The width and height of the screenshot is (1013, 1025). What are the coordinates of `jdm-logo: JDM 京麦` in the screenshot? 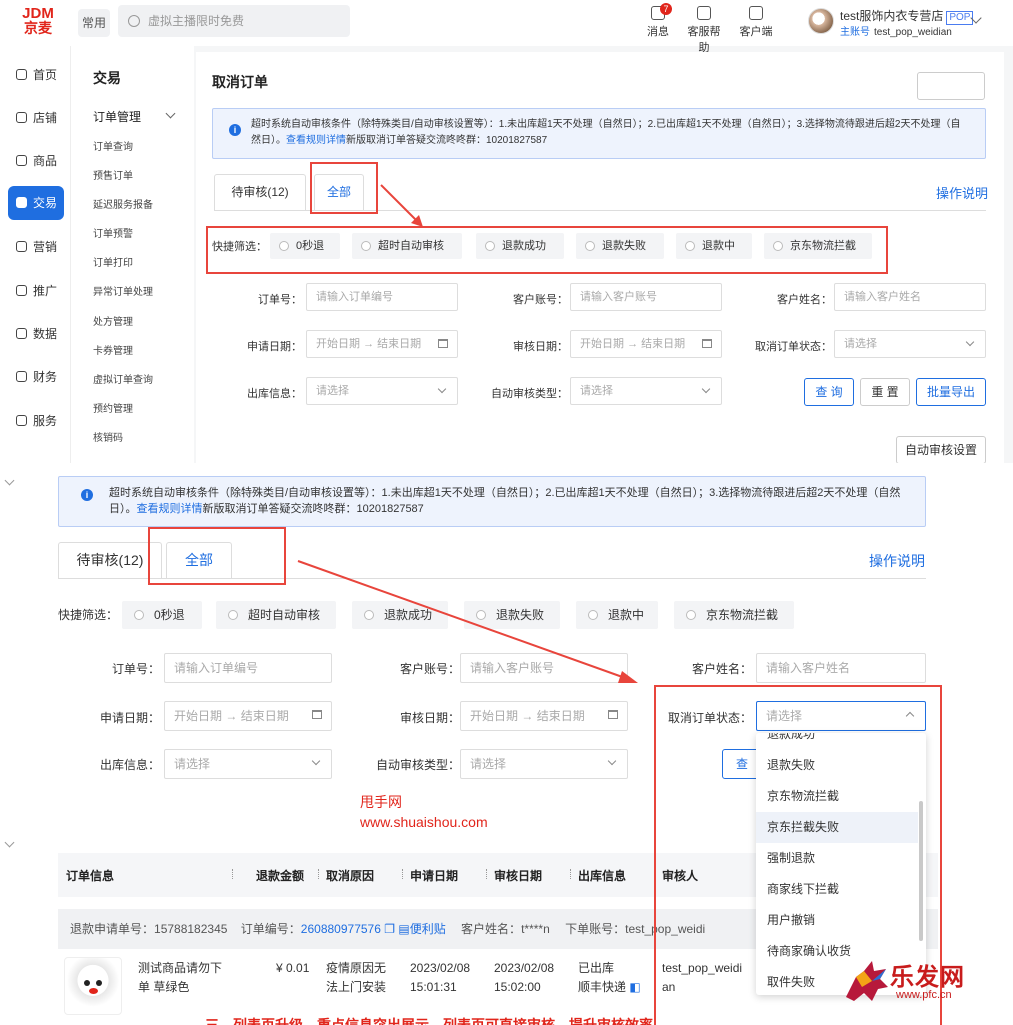 It's located at (38, 21).